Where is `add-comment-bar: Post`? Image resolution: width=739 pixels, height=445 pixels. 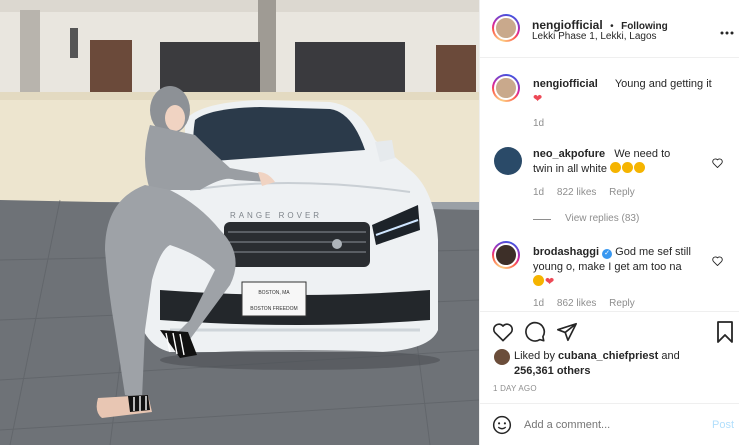
add-comment-bar: Post is located at coordinates (609, 424).